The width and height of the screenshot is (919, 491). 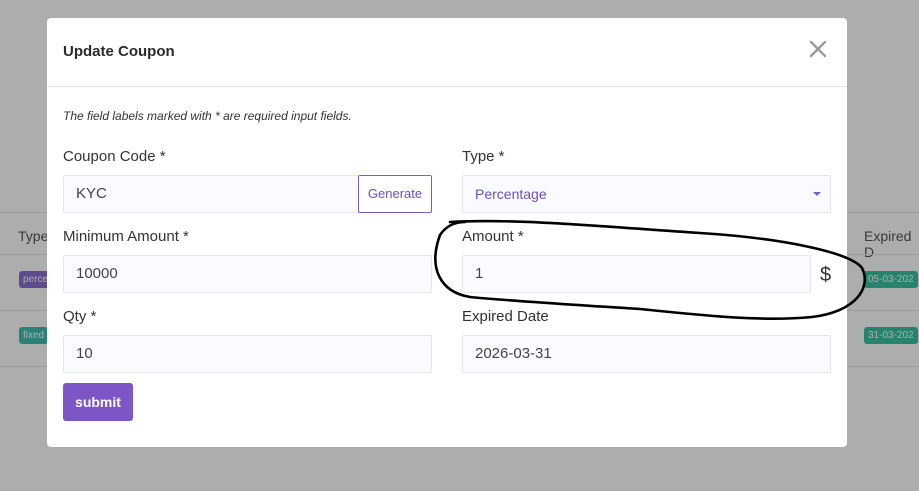 I want to click on minimum-amount-field, so click(x=247, y=274).